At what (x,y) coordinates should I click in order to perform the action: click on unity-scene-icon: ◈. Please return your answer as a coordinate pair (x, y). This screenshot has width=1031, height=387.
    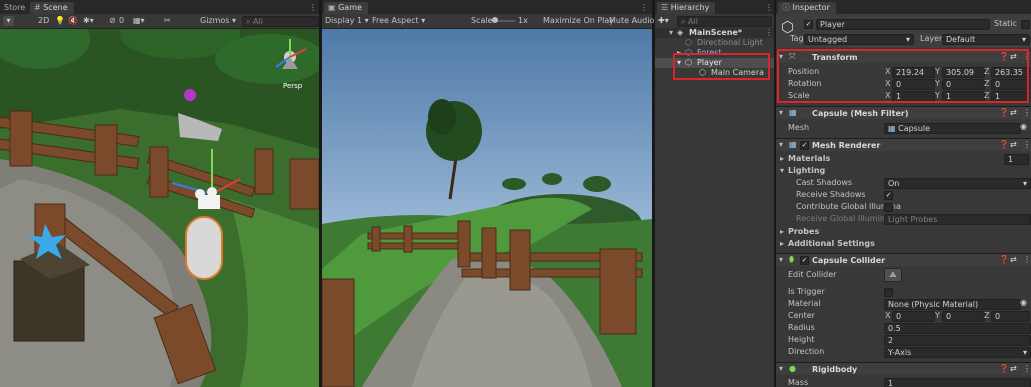
    Looking at the image, I should click on (680, 32).